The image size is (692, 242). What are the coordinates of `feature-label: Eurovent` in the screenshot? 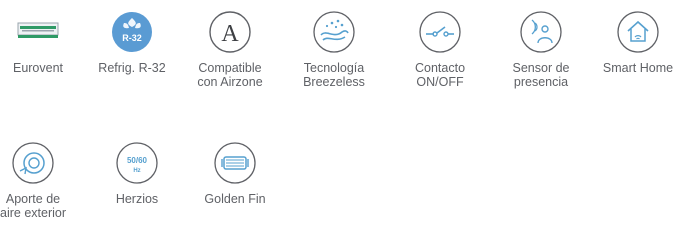 It's located at (38, 68).